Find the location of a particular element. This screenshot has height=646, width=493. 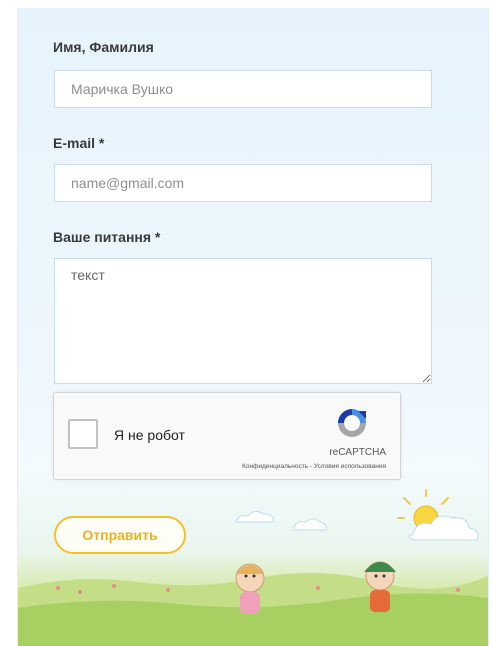

message-label: Ваше питання * is located at coordinates (107, 237).